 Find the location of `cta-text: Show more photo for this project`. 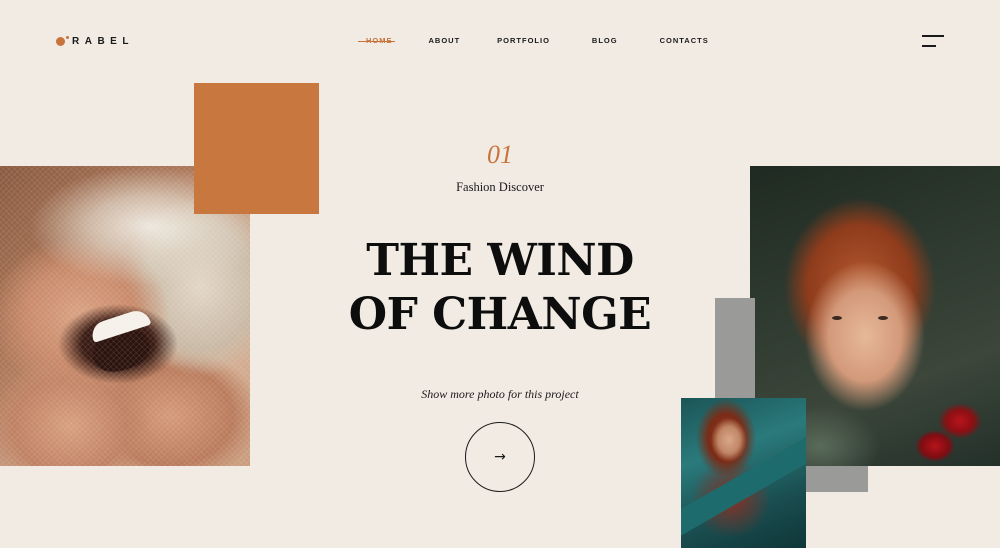

cta-text: Show more photo for this project is located at coordinates (500, 394).